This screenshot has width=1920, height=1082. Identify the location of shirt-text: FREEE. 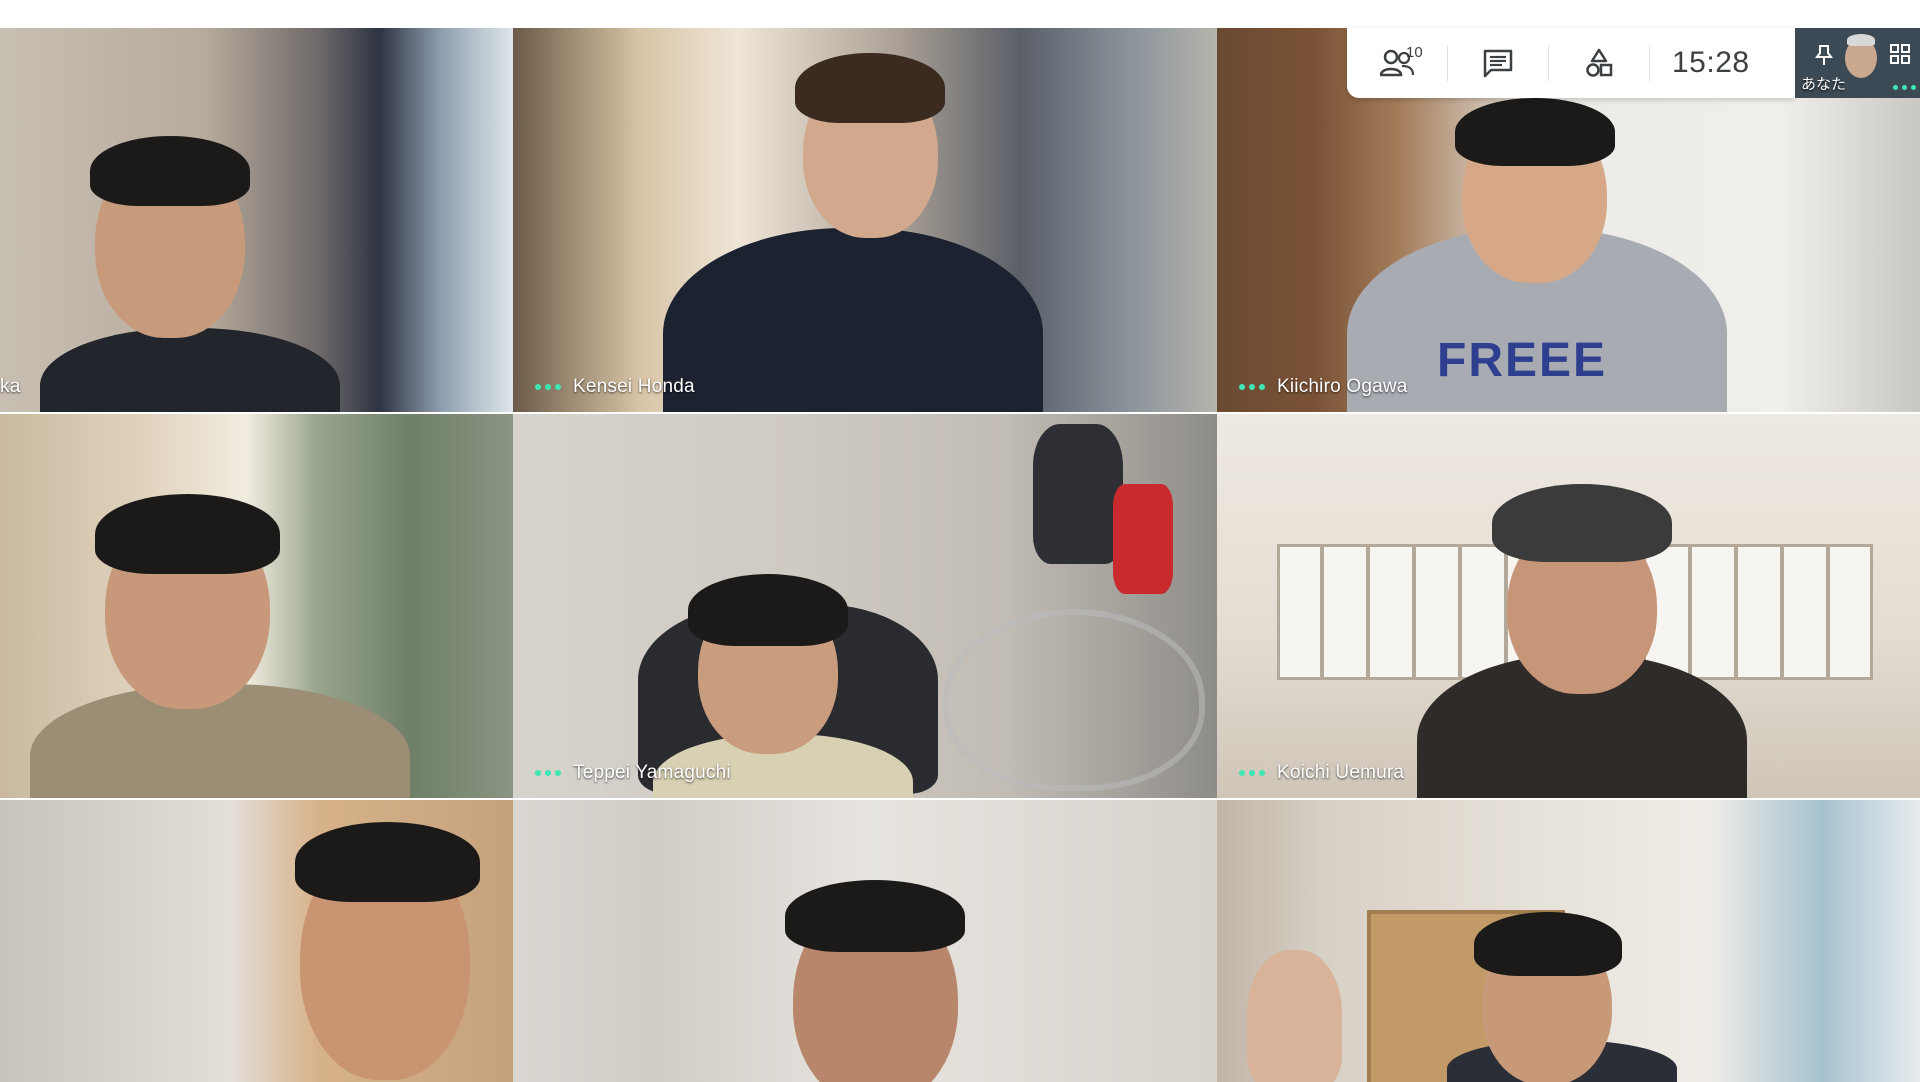
(1522, 360).